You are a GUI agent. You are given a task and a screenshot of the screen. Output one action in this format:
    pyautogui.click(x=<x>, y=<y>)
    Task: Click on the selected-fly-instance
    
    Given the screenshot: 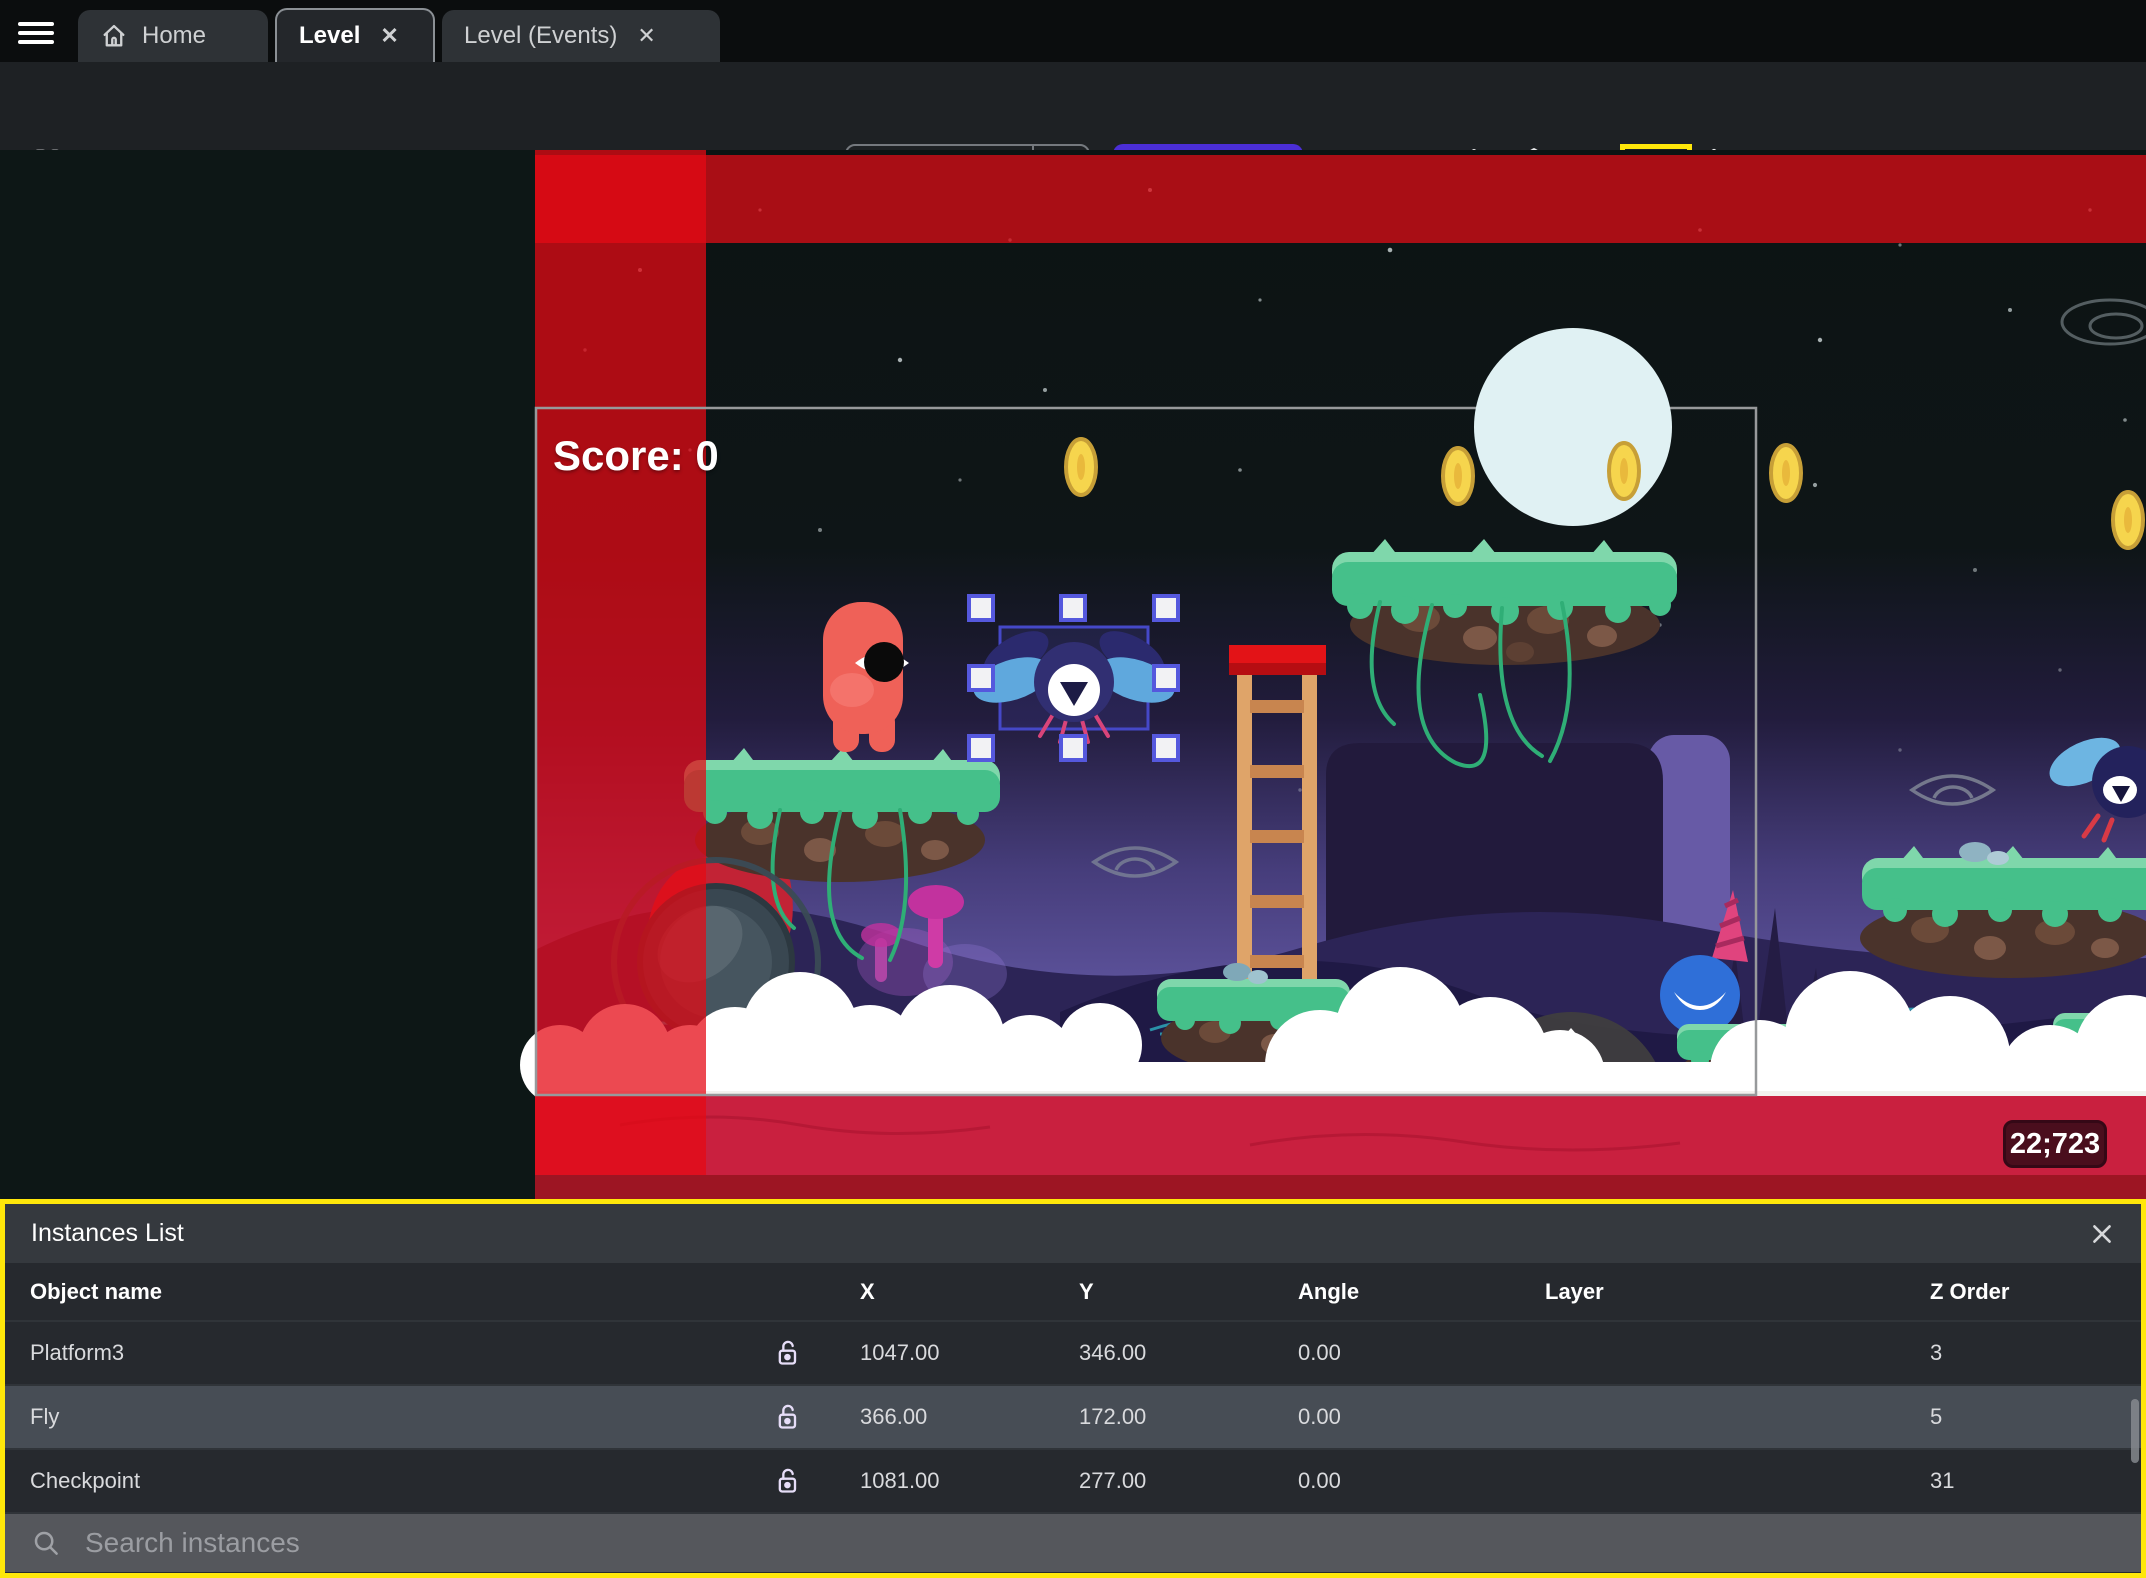 What is the action you would take?
    pyautogui.click(x=1074, y=682)
    